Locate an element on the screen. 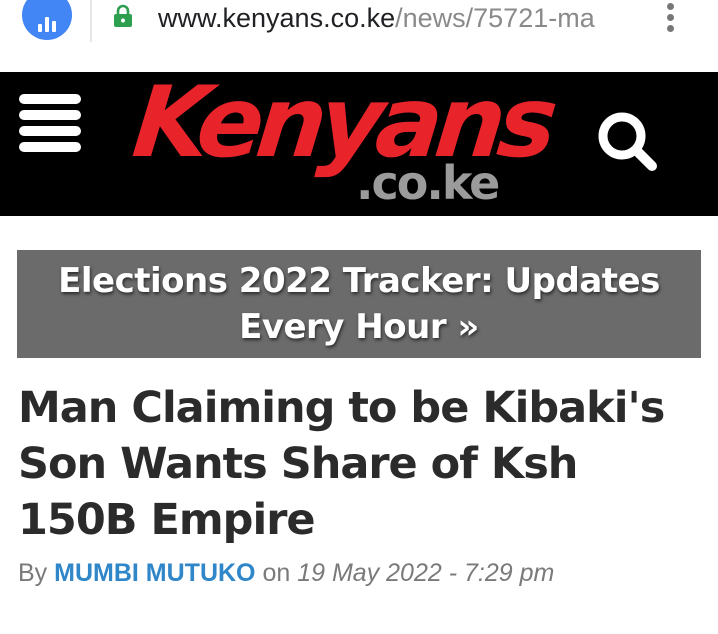 The image size is (718, 634). byline-on: on is located at coordinates (276, 573).